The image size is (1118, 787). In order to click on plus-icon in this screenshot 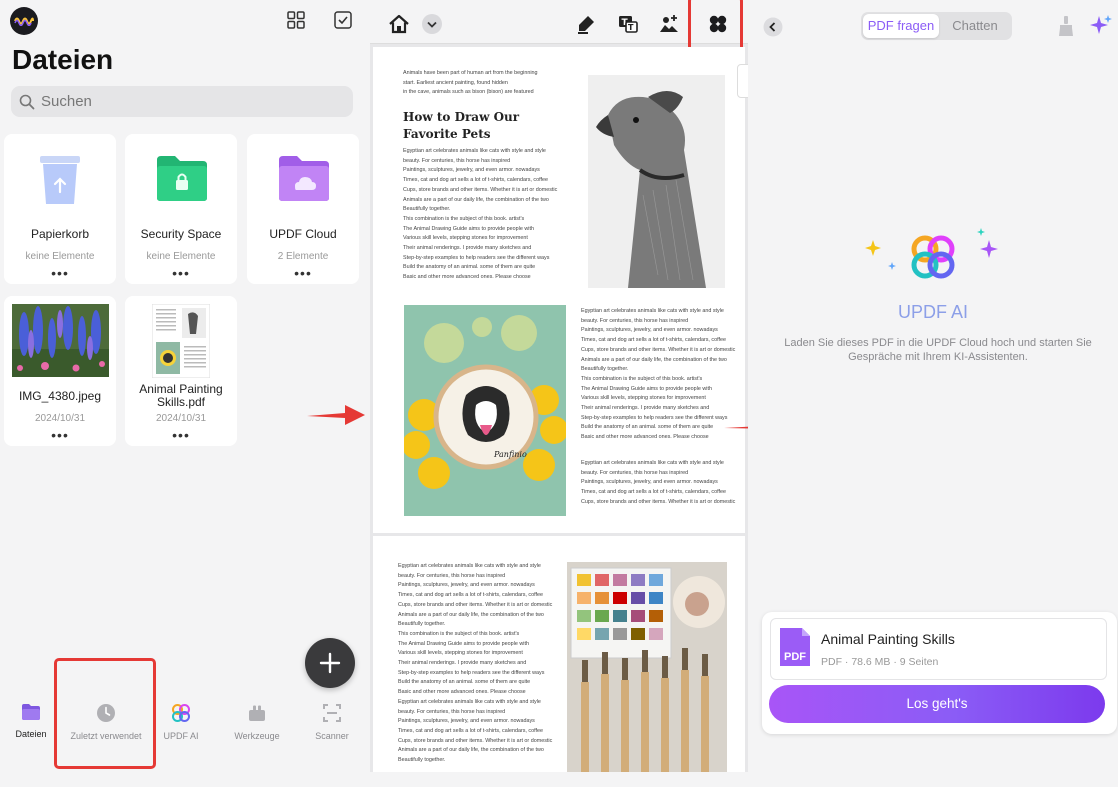, I will do `click(330, 663)`.